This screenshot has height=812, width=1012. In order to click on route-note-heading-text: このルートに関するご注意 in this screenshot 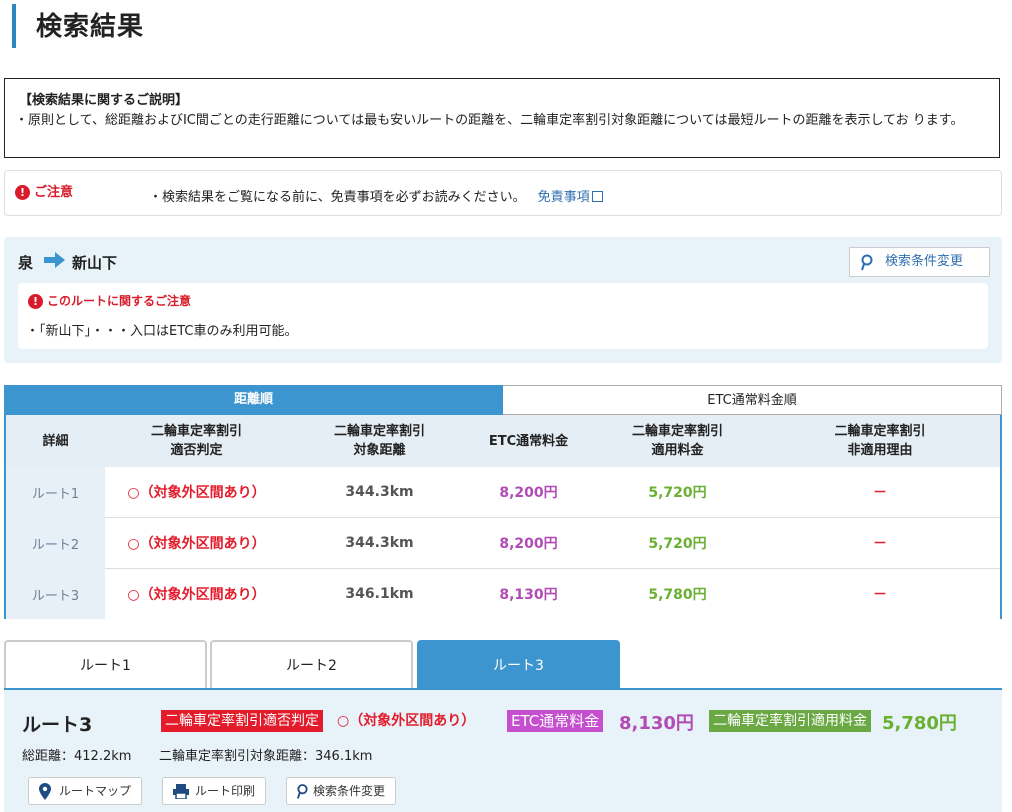, I will do `click(119, 301)`.